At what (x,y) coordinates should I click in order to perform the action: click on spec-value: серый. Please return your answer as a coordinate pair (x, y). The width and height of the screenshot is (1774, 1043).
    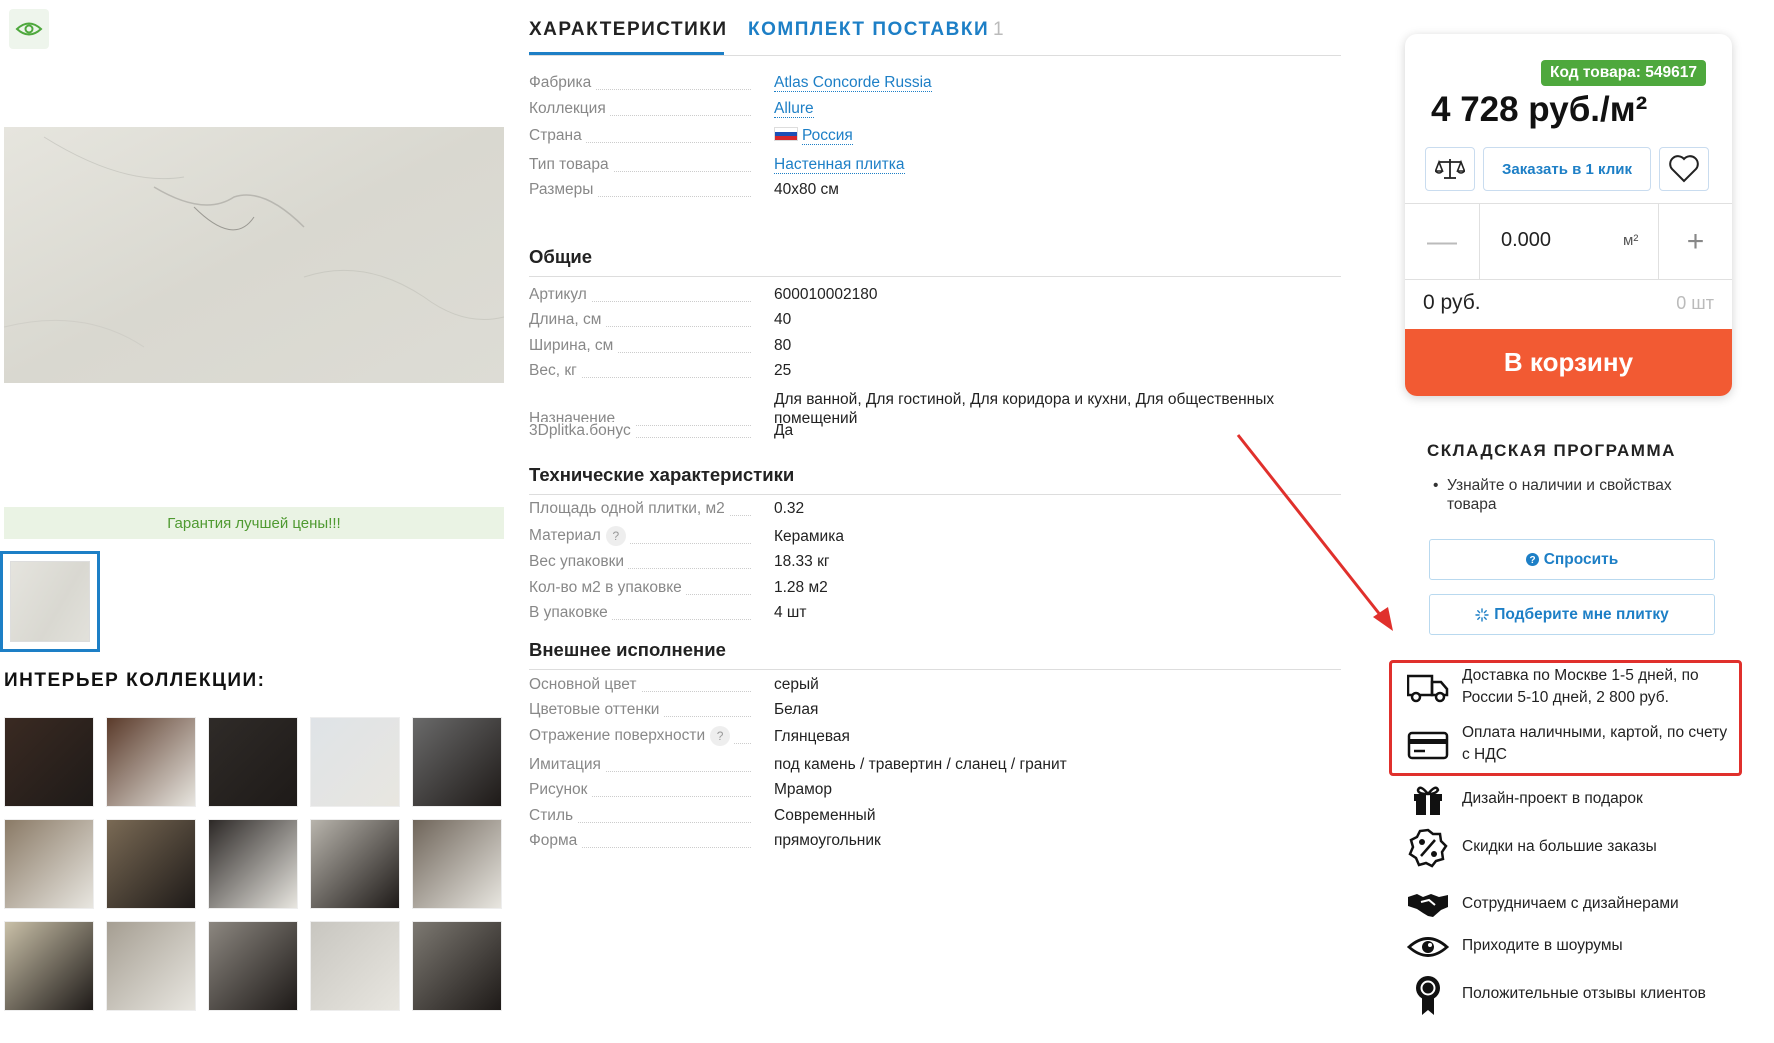
    Looking at the image, I should click on (1054, 684).